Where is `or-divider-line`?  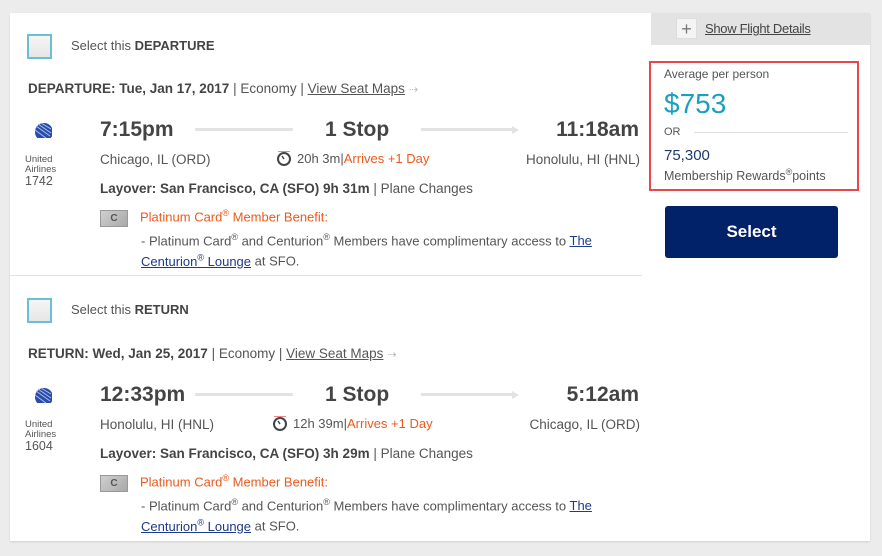
or-divider-line is located at coordinates (770, 132).